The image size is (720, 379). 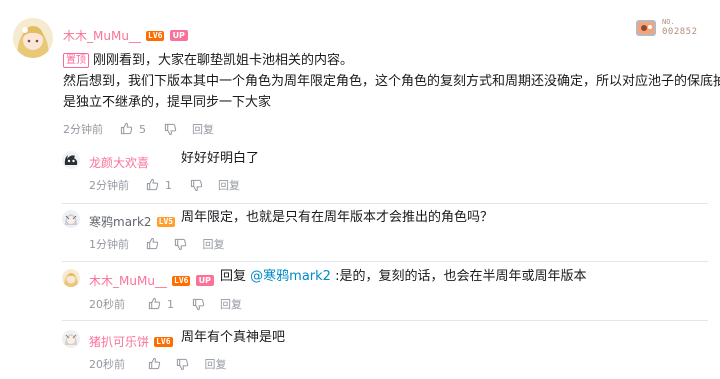 I want to click on reply-text: 周年有个真神是吧, so click(x=233, y=337).